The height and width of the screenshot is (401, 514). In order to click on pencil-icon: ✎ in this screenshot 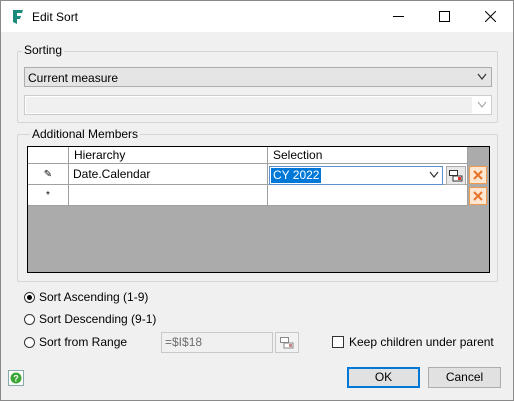, I will do `click(48, 174)`.